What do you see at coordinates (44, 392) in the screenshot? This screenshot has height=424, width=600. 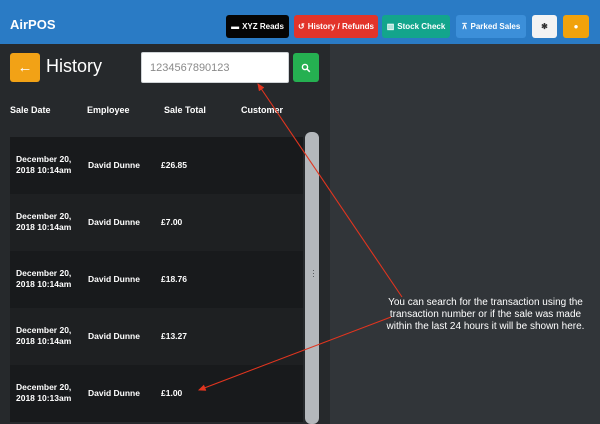 I see `sale-date-cell: December 20, 2018 10:13am` at bounding box center [44, 392].